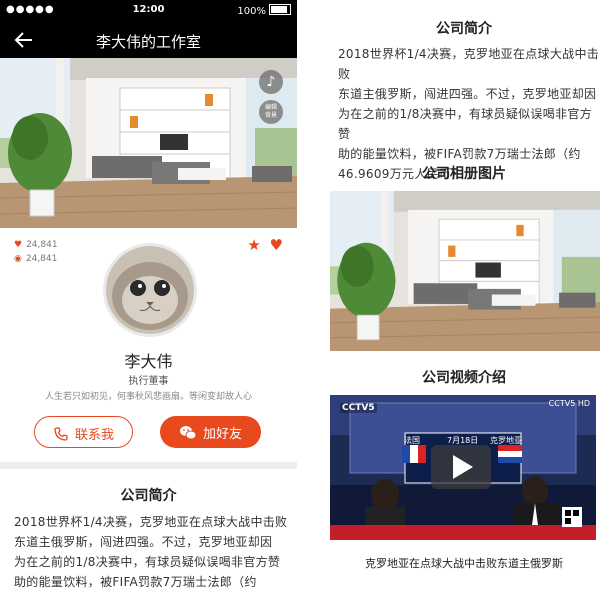 This screenshot has height=593, width=600. I want to click on nav-bar: 李大伟的工作室, so click(148, 40).